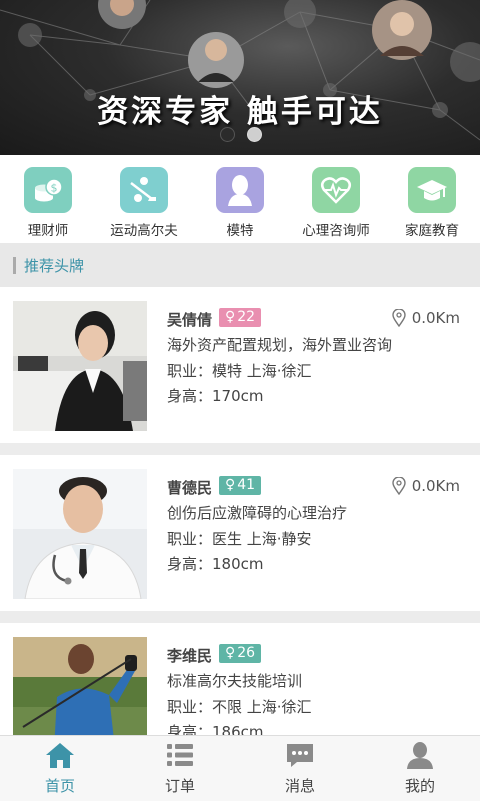 The image size is (480, 801). What do you see at coordinates (215, 396) in the screenshot?
I see `expert-height: 身高：170cm` at bounding box center [215, 396].